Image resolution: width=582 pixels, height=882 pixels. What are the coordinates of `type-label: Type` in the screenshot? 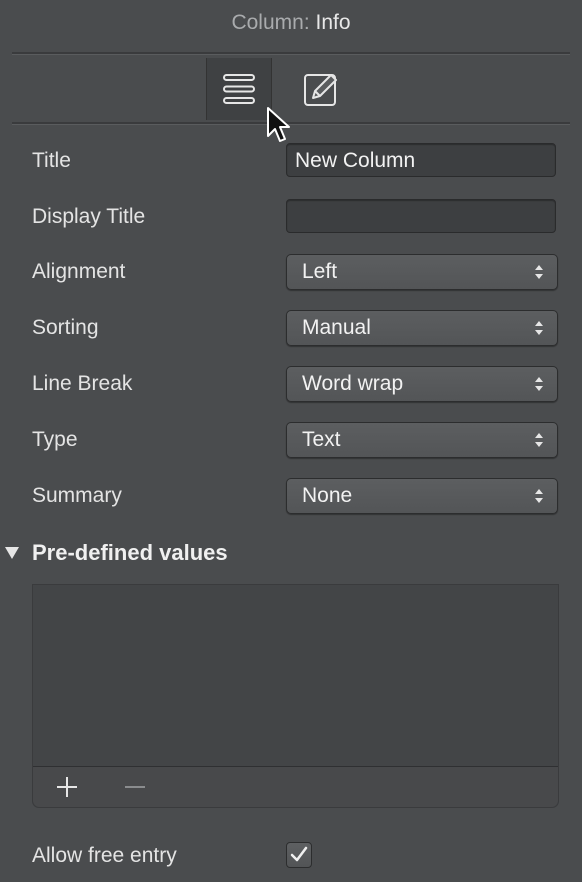 It's located at (55, 439).